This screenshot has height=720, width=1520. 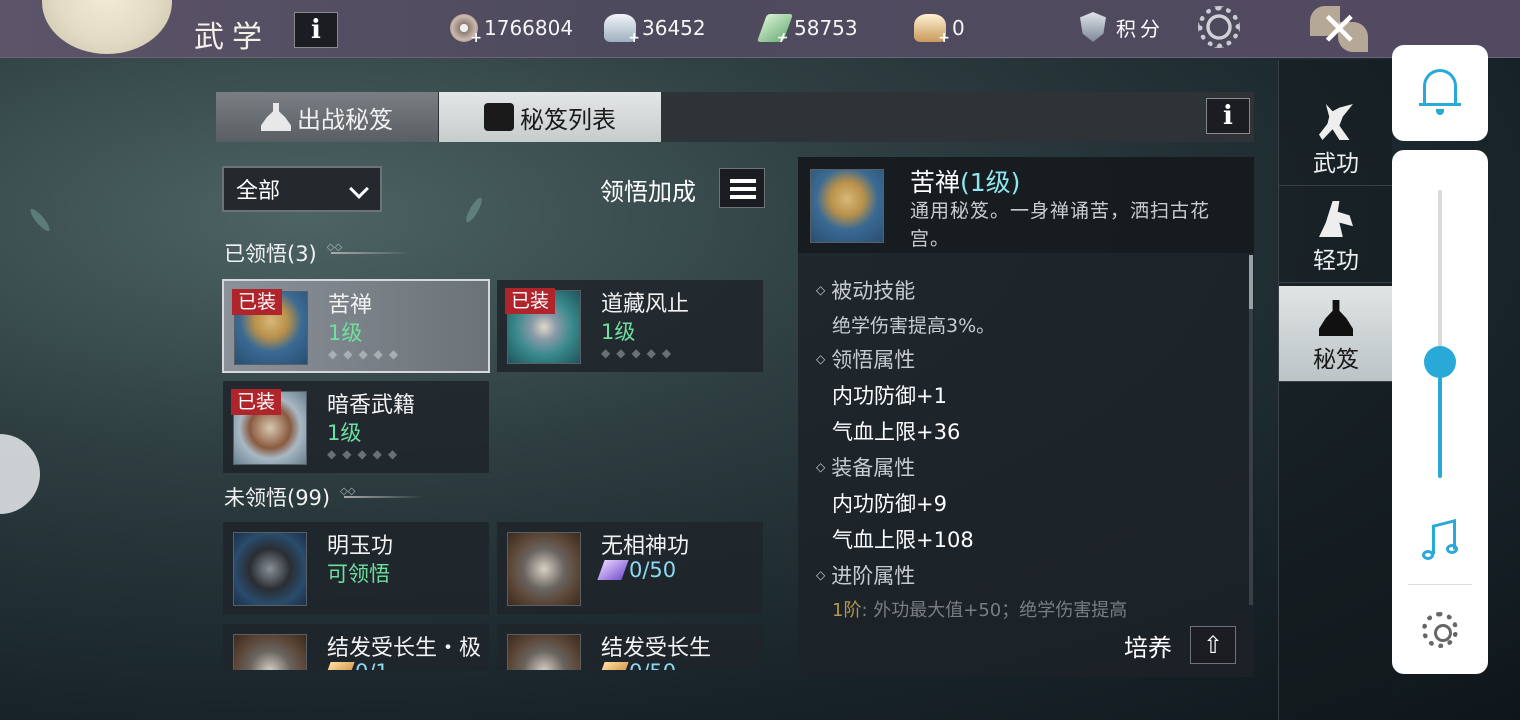 I want to click on manual-name: 暗香武籍, so click(x=371, y=405).